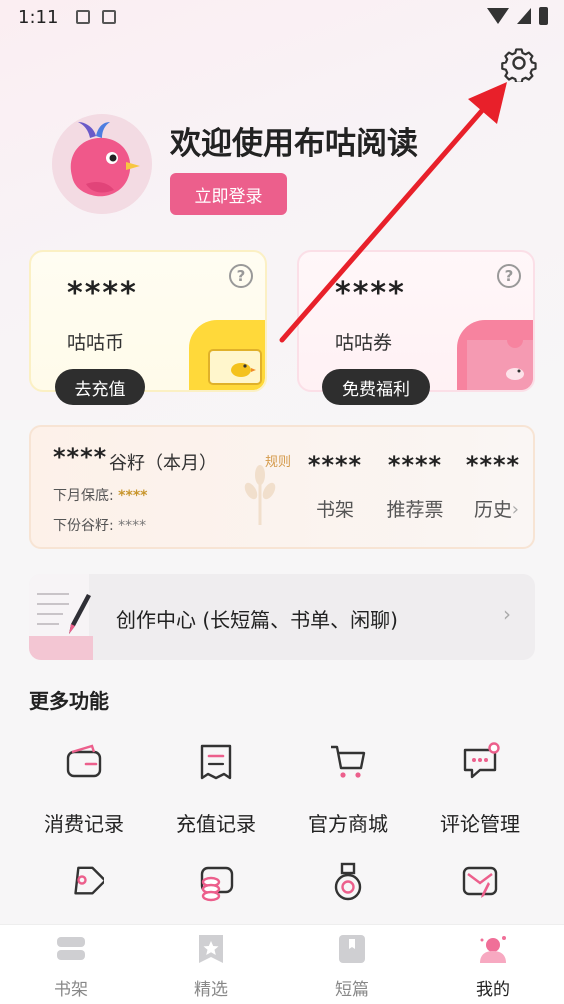 This screenshot has height=1004, width=564. I want to click on cart-icon, so click(348, 761).